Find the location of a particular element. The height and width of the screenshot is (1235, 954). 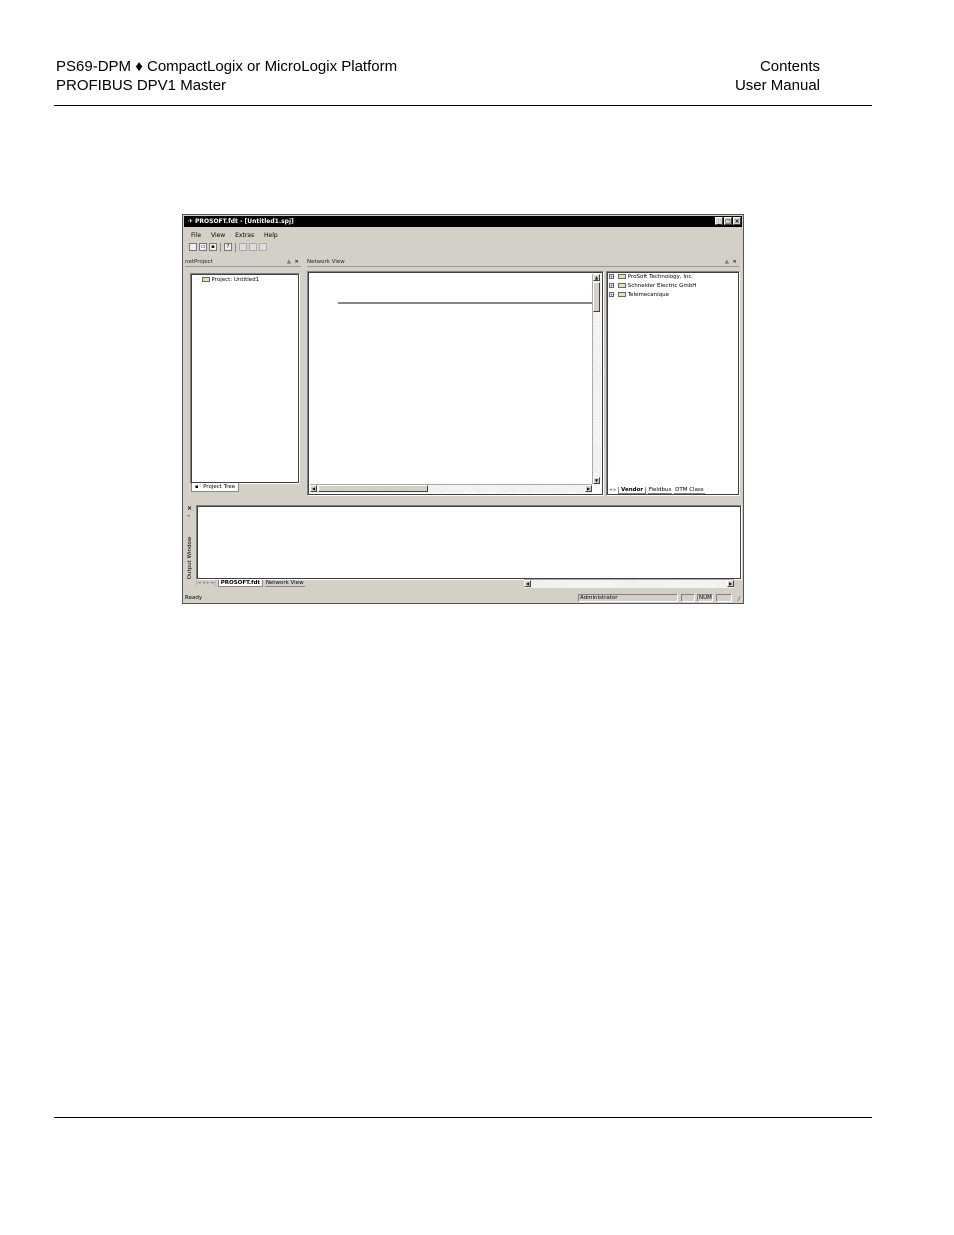

tab-scroll-icon: ◂ ▸ is located at coordinates (612, 490).